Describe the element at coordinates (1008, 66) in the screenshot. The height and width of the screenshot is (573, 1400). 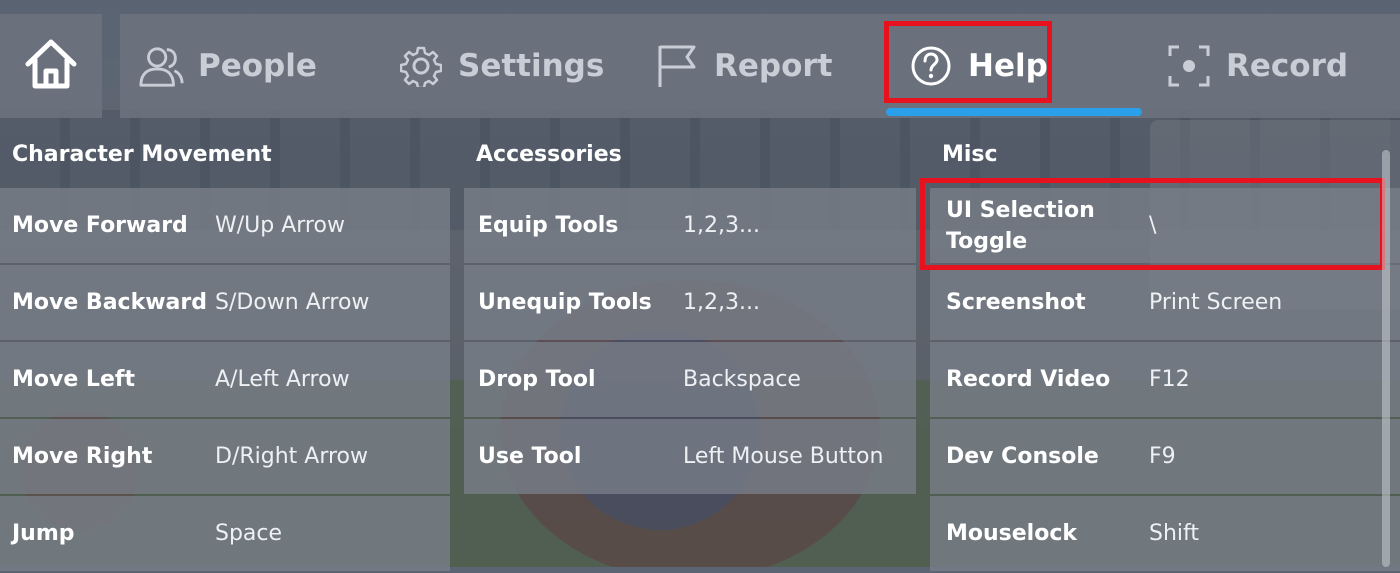
I see `tab-help-label: Help` at that location.